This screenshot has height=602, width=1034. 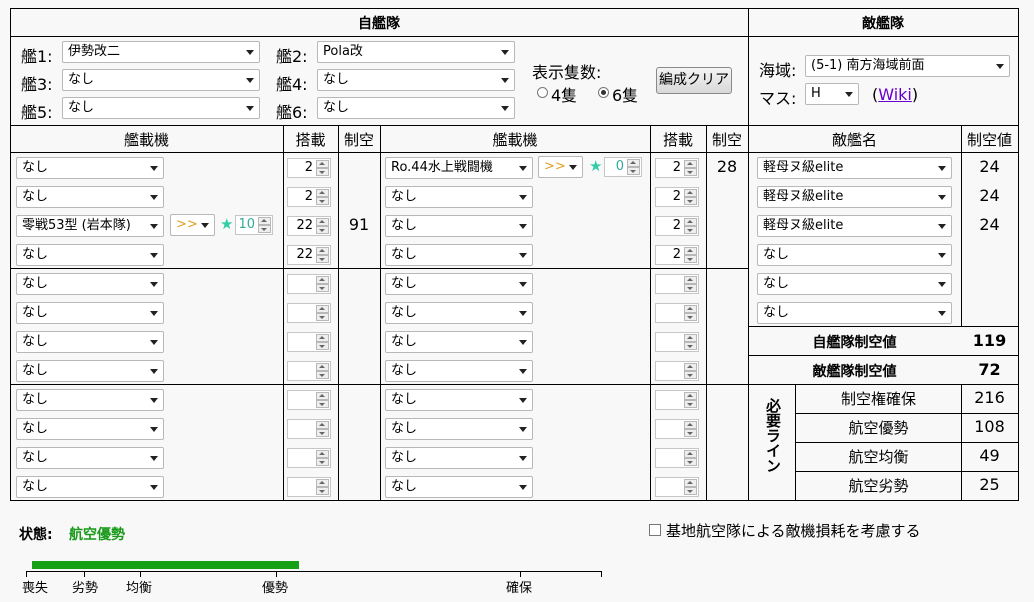 What do you see at coordinates (358, 140) in the screenshot?
I see `col-air-left: 制空` at bounding box center [358, 140].